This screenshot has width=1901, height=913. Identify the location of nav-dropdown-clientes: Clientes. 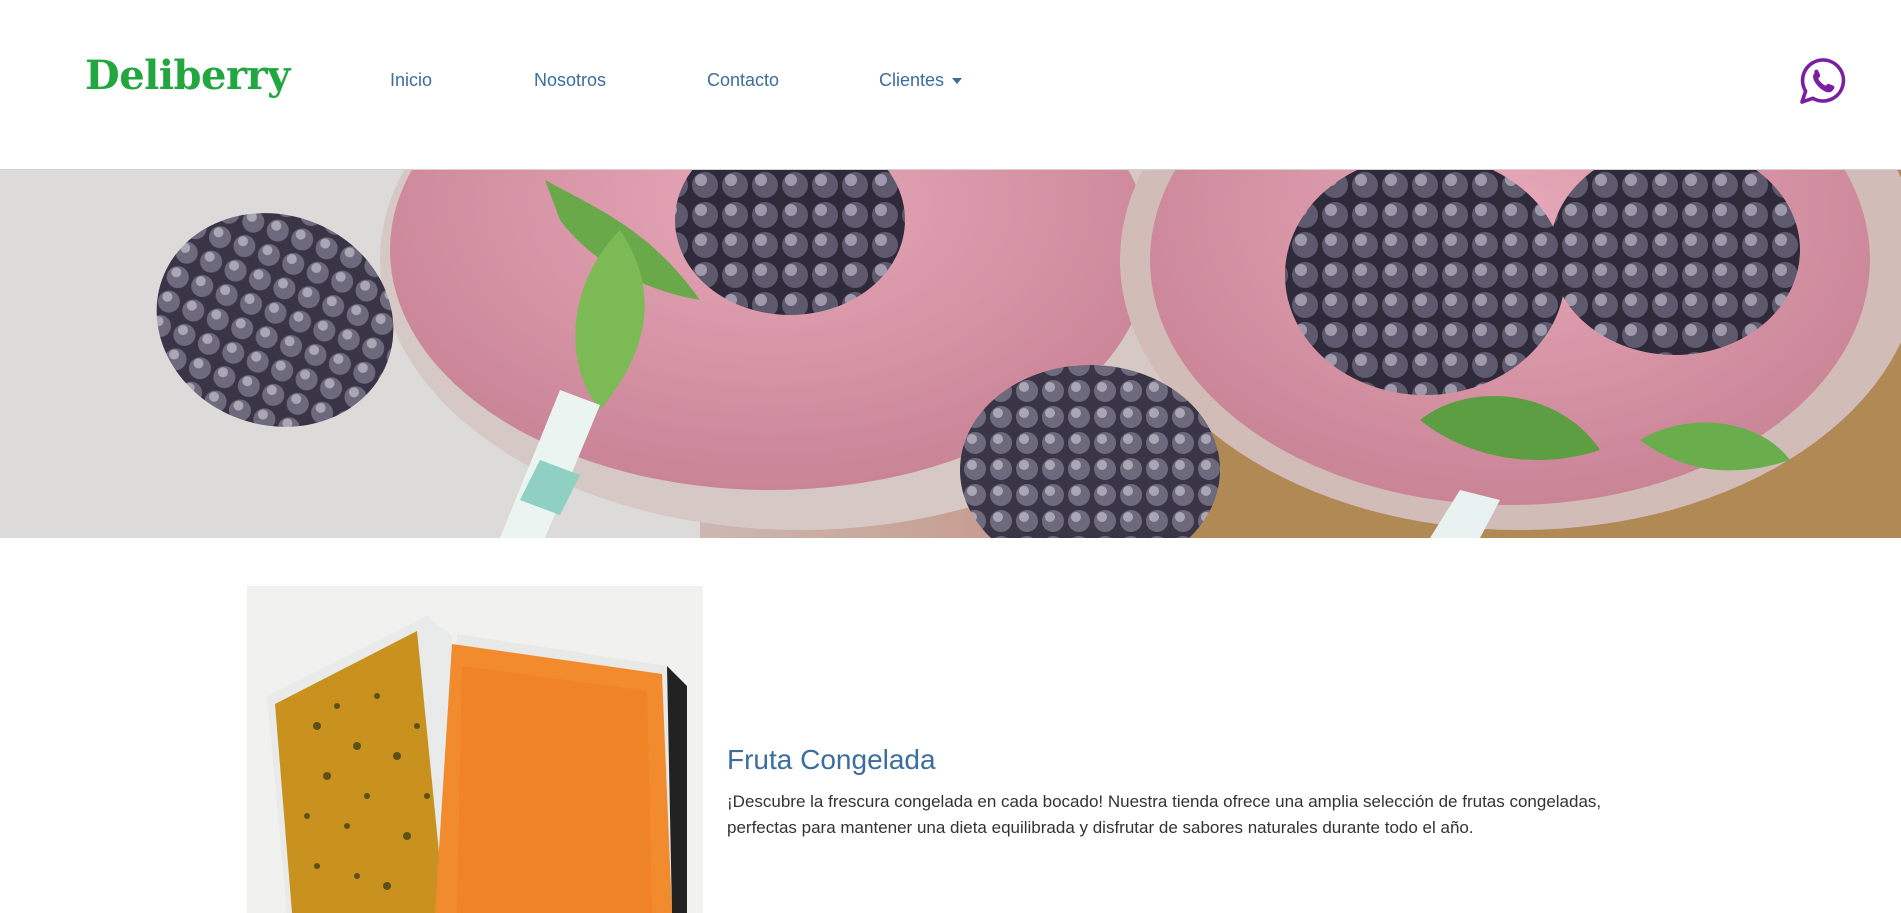
(921, 80).